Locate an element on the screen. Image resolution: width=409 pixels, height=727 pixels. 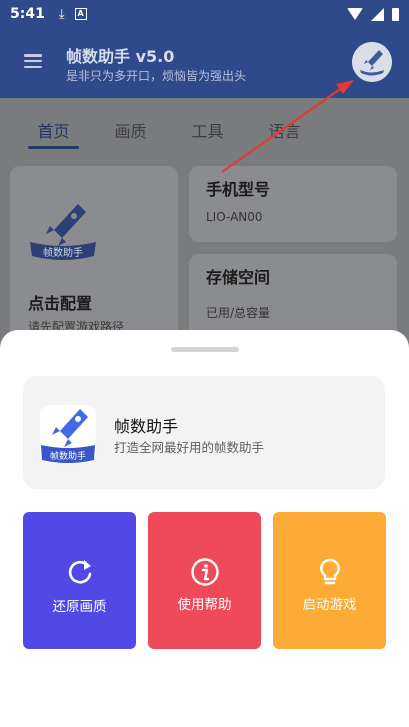
tab-language: 语言 is located at coordinates (293, 126).